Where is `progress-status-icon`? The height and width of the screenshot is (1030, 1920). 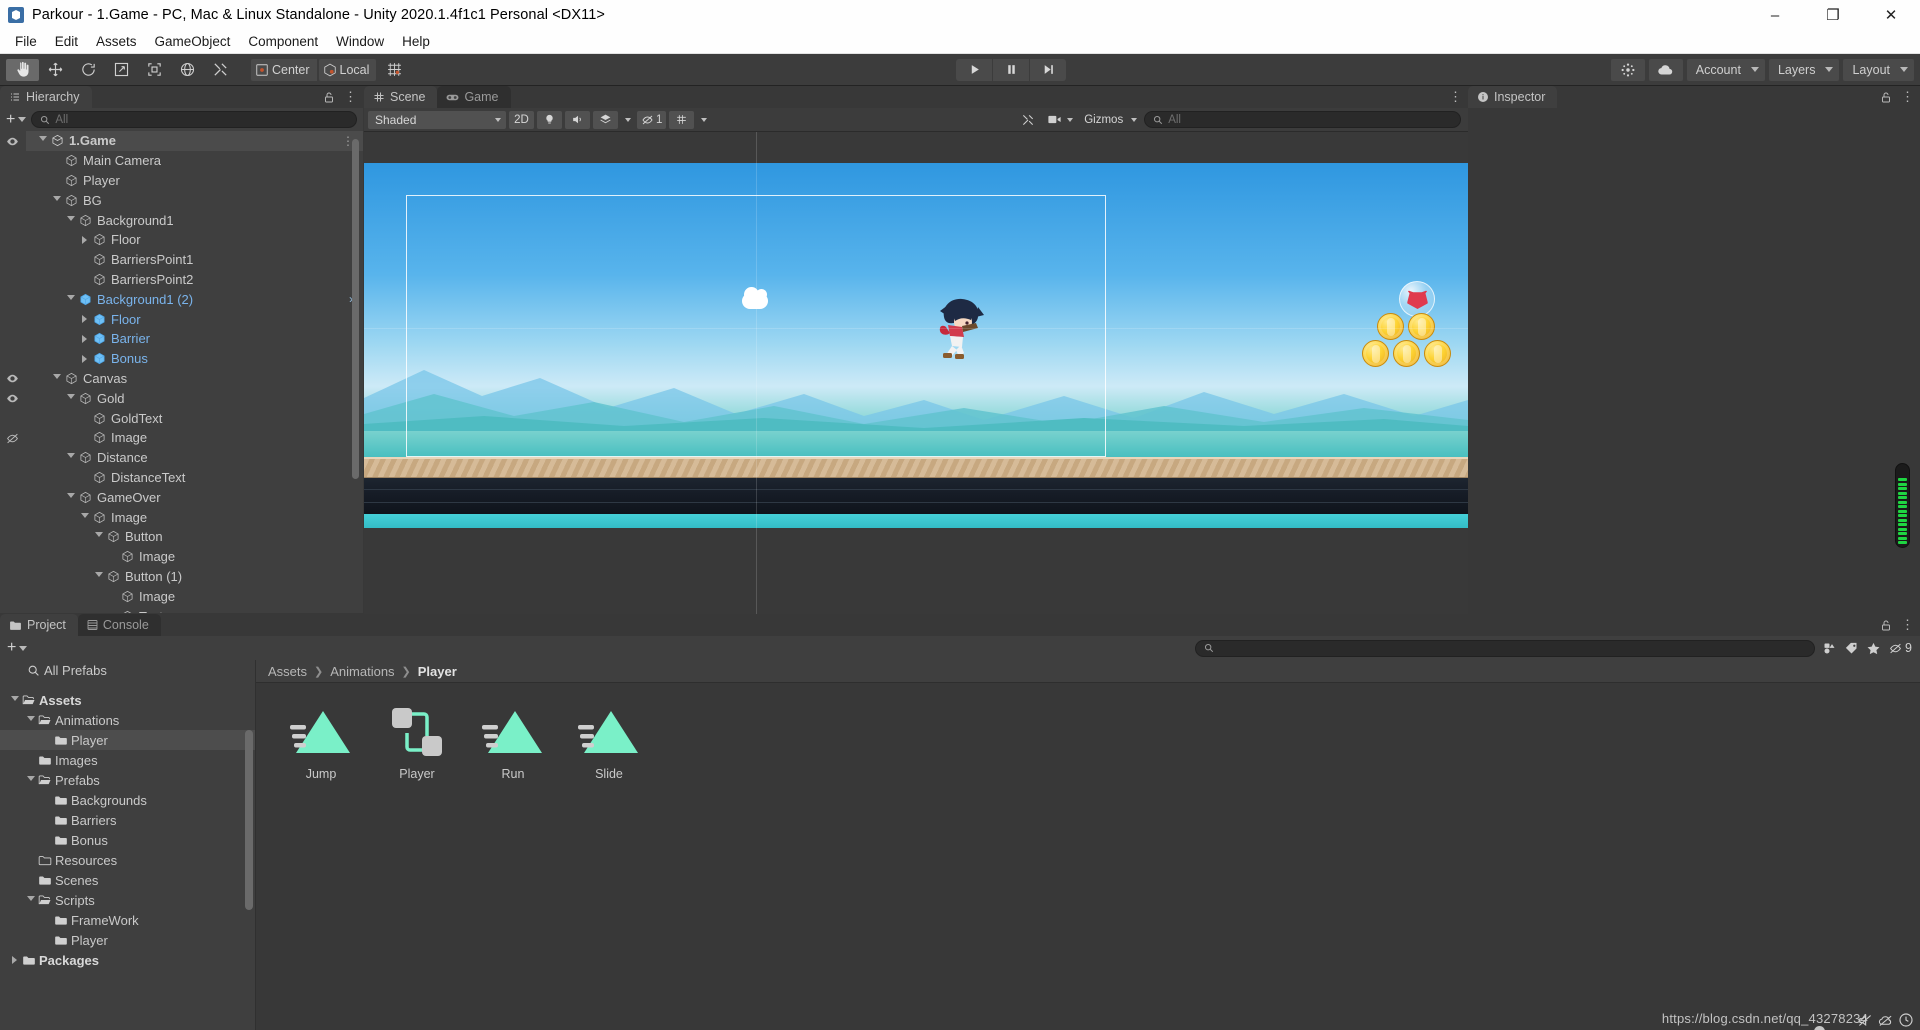 progress-status-icon is located at coordinates (1906, 1020).